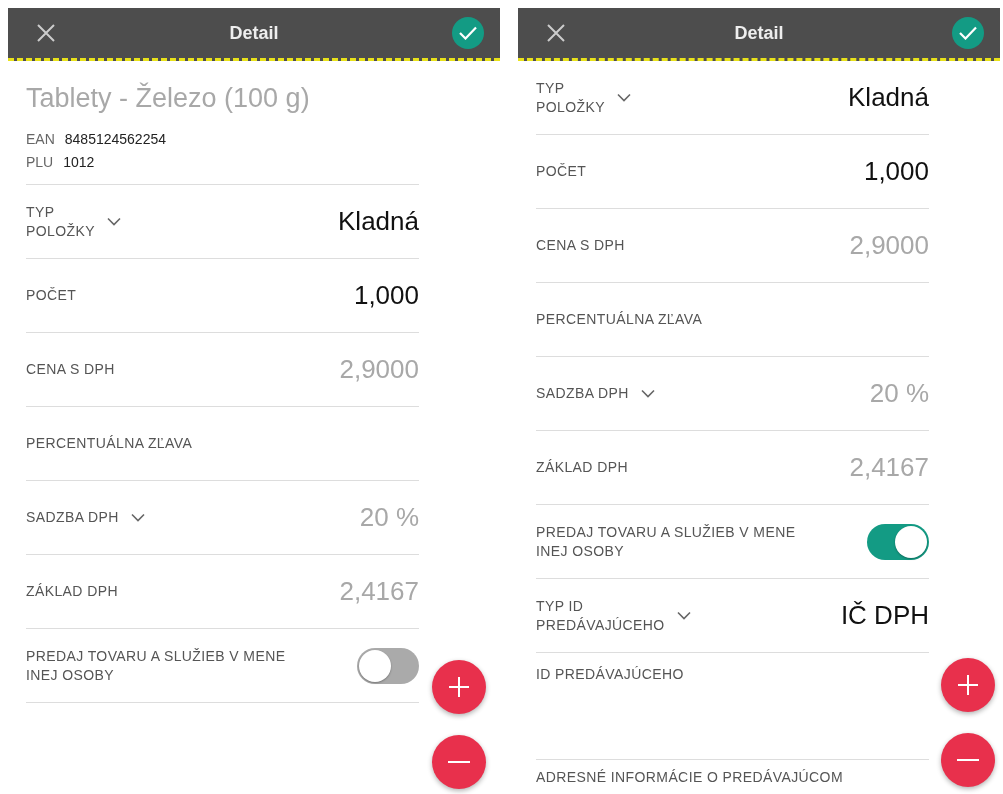  Describe the element at coordinates (115, 139) in the screenshot. I see `code-value: 8485124562254` at that location.